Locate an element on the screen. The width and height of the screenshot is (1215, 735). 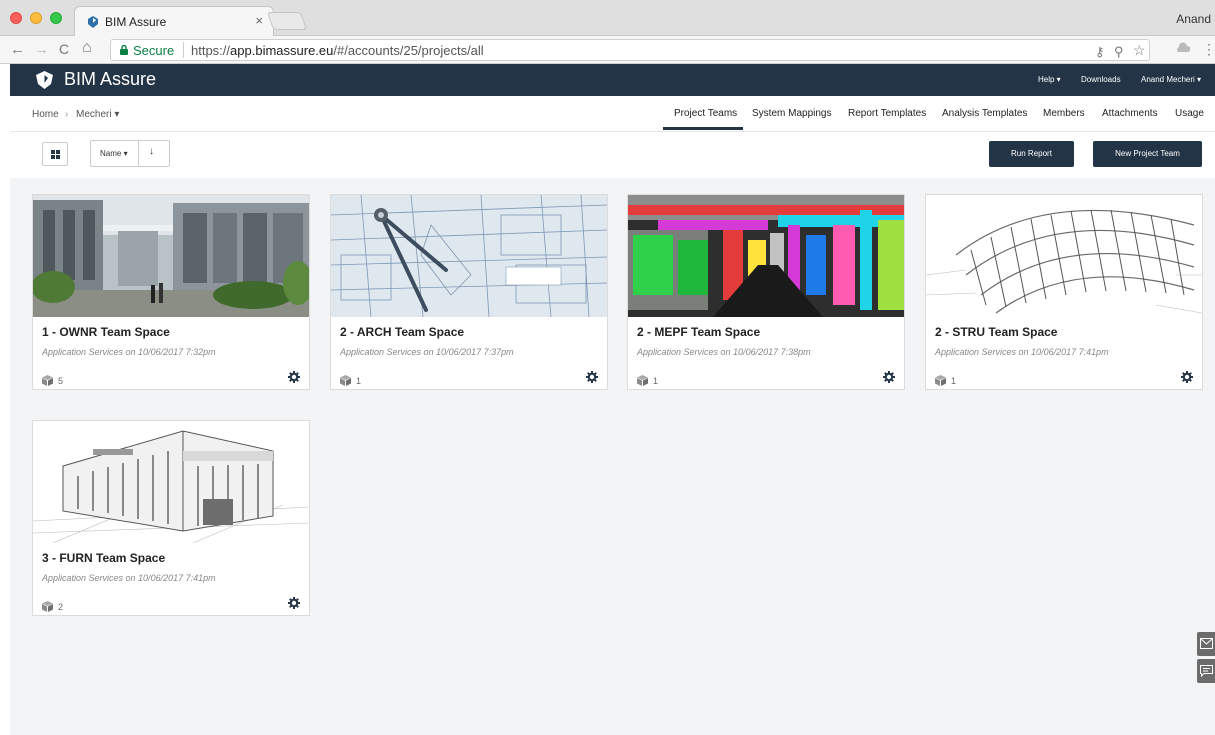
secure-label: Secure is located at coordinates (154, 50).